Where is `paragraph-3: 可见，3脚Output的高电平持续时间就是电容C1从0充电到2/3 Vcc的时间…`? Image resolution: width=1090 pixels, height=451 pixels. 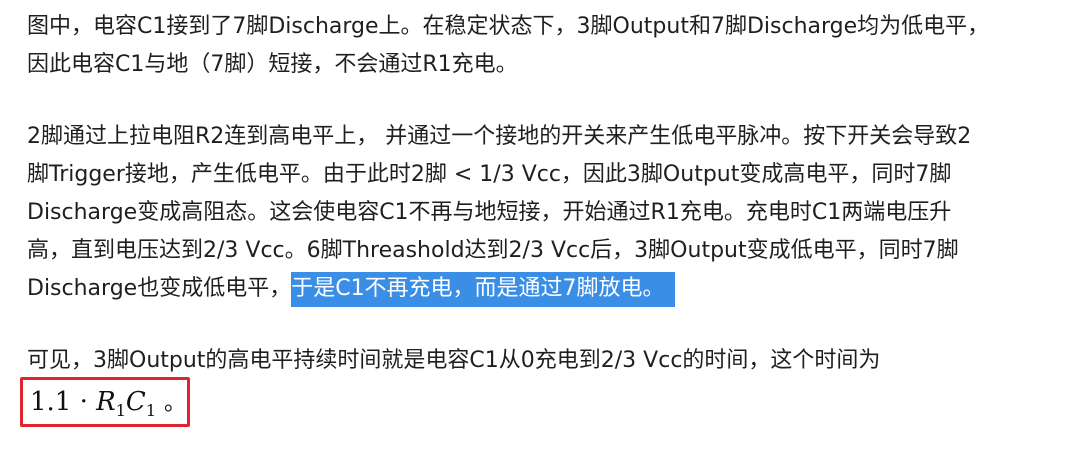
paragraph-3: 可见，3脚Output的高电平持续时间就是电容C1从0充电到2/3 Vcc的时间… is located at coordinates (552, 361).